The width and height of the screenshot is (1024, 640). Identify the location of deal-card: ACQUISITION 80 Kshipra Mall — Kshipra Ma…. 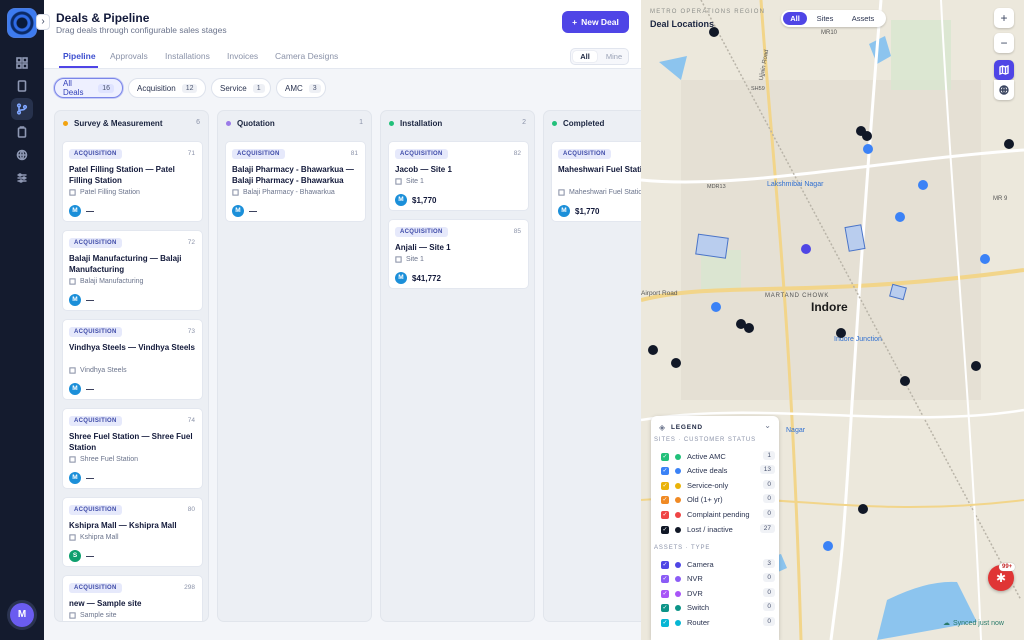
(132, 532).